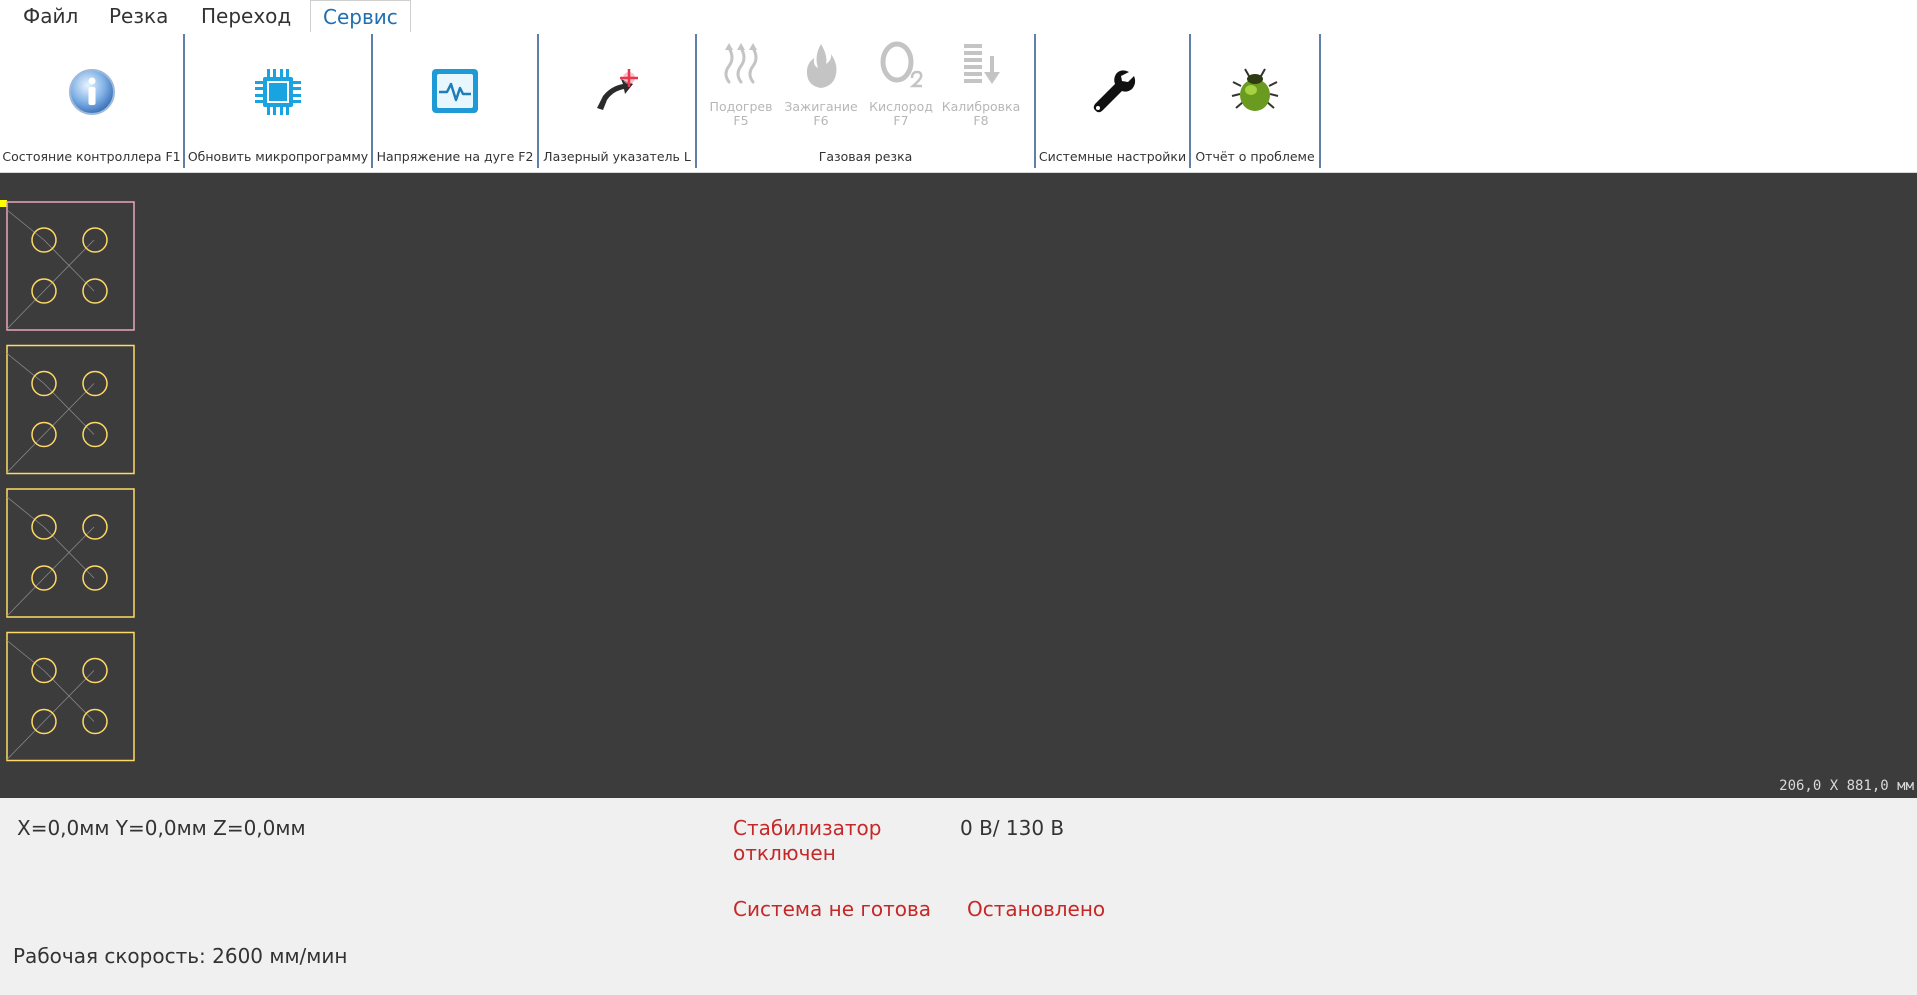 The image size is (1917, 995). Describe the element at coordinates (981, 69) in the screenshot. I see `calibration-down-icon` at that location.